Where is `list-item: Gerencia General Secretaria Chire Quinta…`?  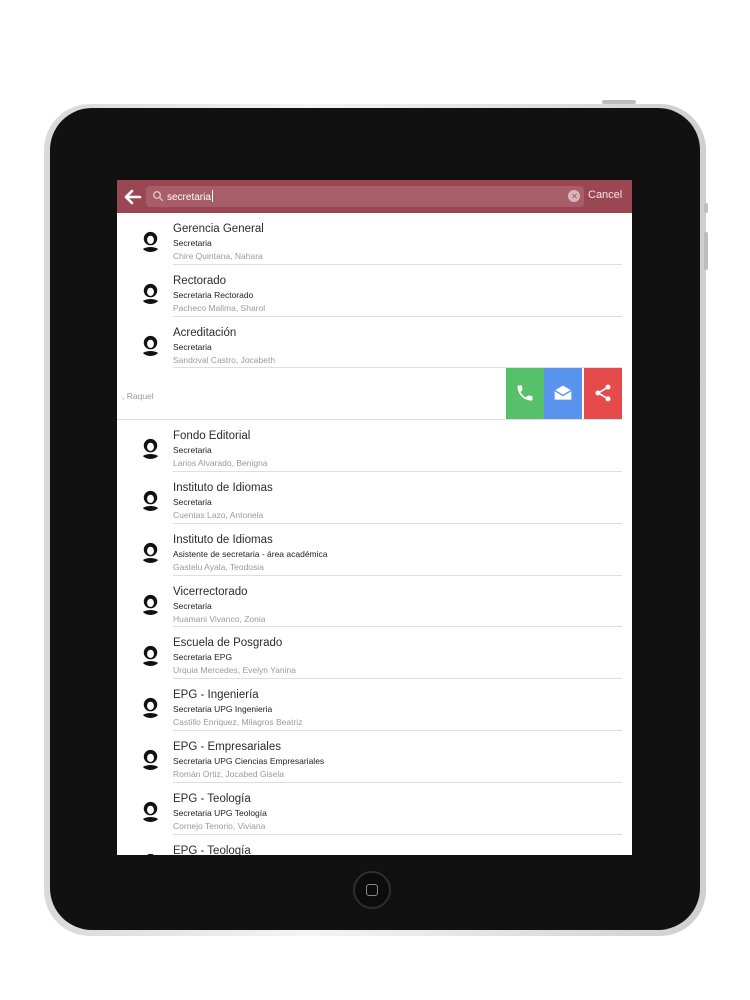
list-item: Gerencia General Secretaria Chire Quinta… is located at coordinates (374, 239).